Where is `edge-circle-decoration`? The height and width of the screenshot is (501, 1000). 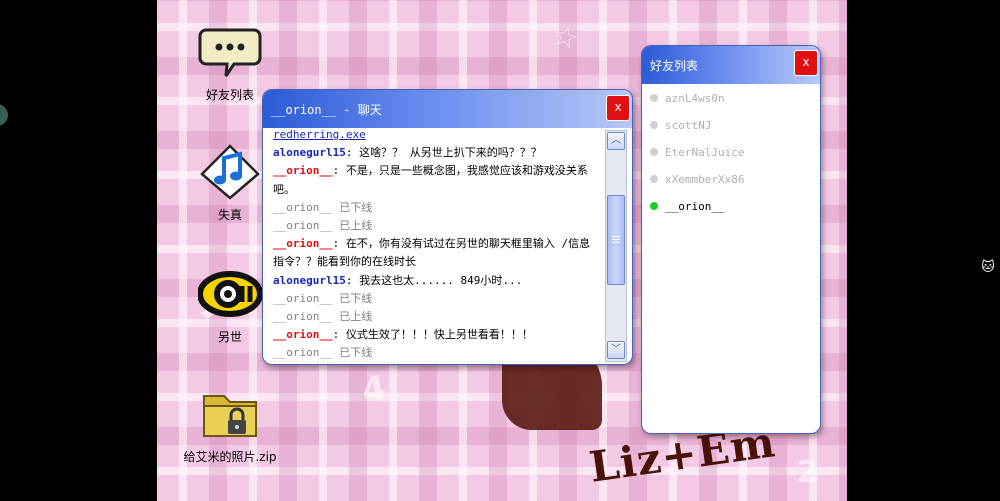 edge-circle-decoration is located at coordinates (4, 115).